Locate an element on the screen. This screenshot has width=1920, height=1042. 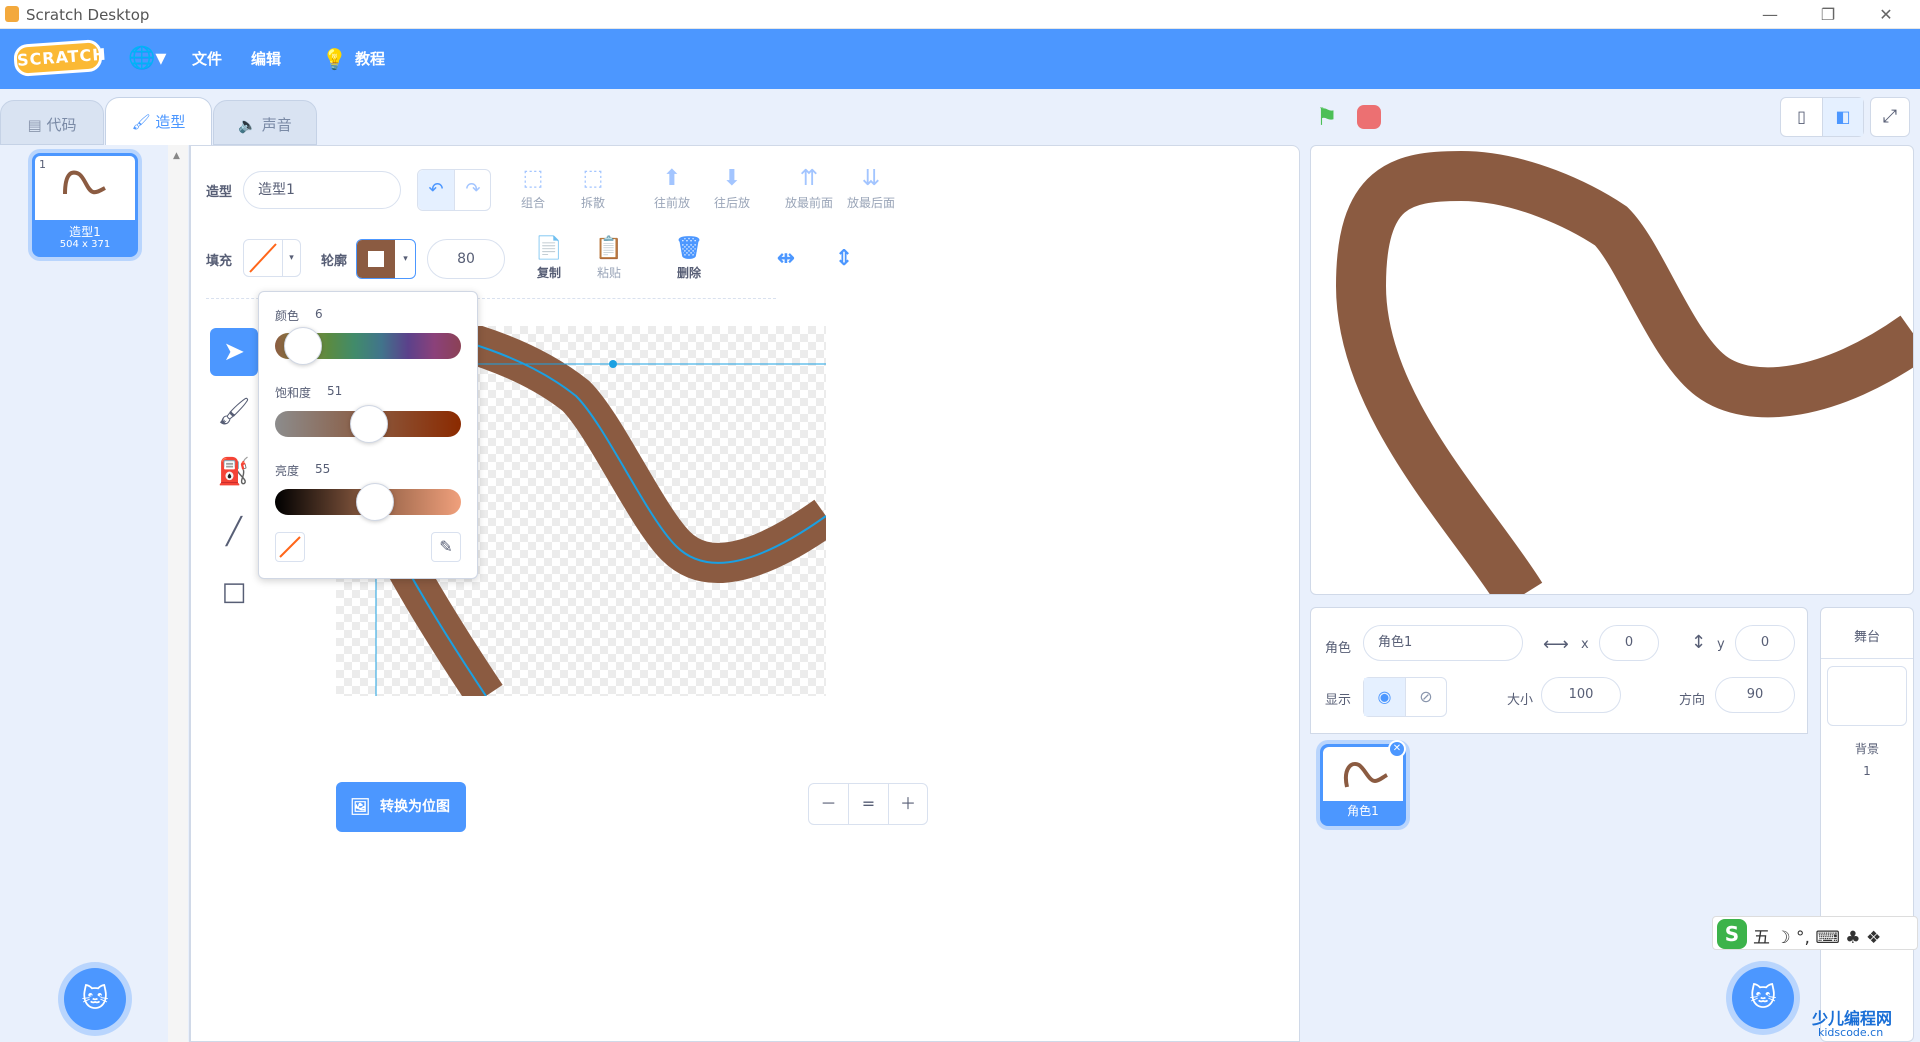
costume-list-pane: 1 造型1 504 x 371 ▲ 🐱 is located at coordinates (95, 593).